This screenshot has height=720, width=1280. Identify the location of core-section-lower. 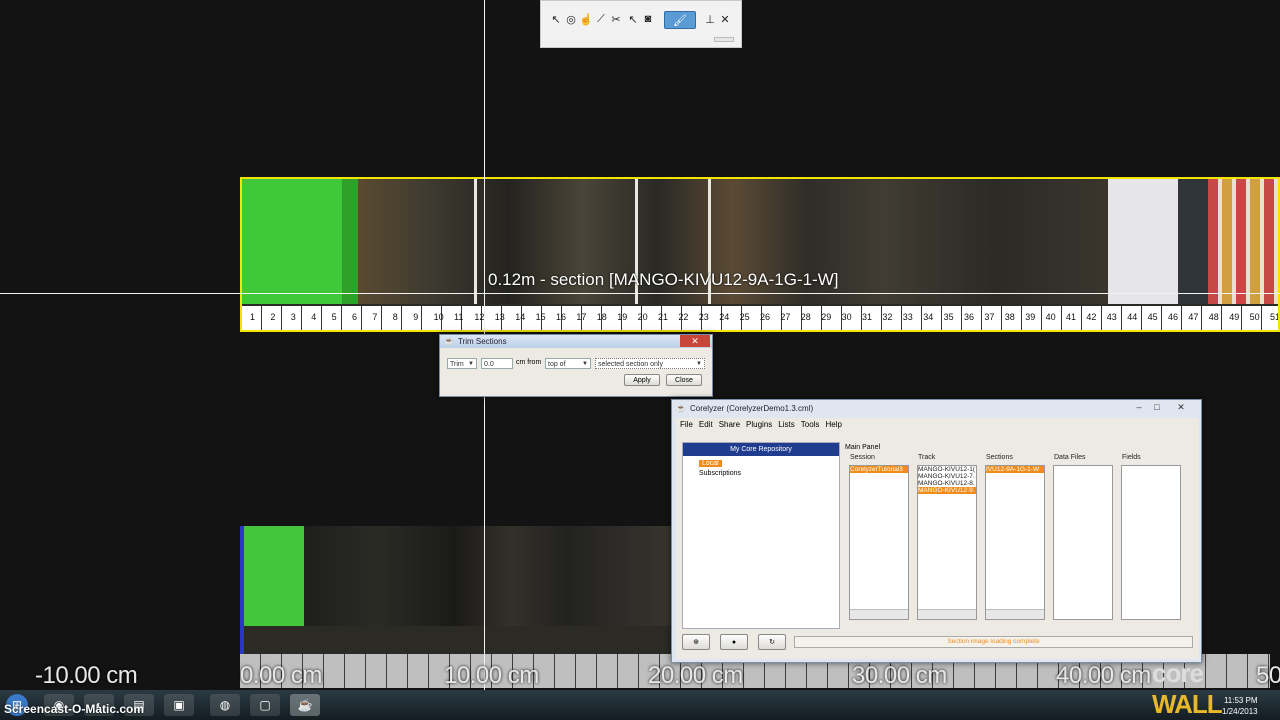
(460, 590).